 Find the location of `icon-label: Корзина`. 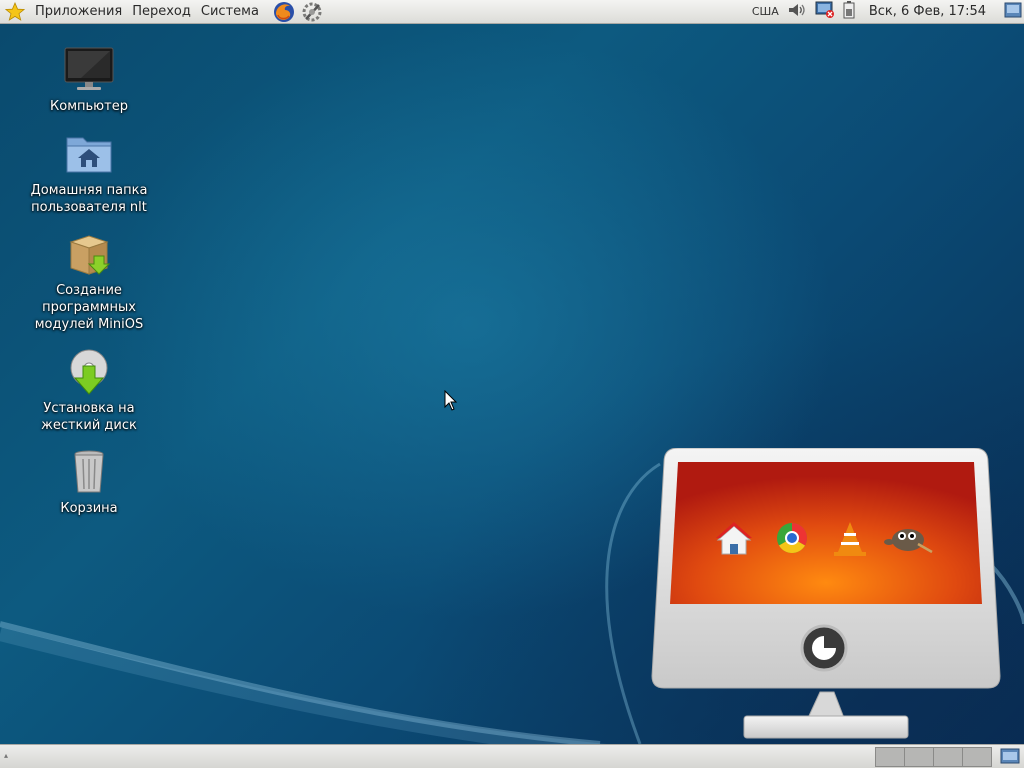

icon-label: Корзина is located at coordinates (89, 508).